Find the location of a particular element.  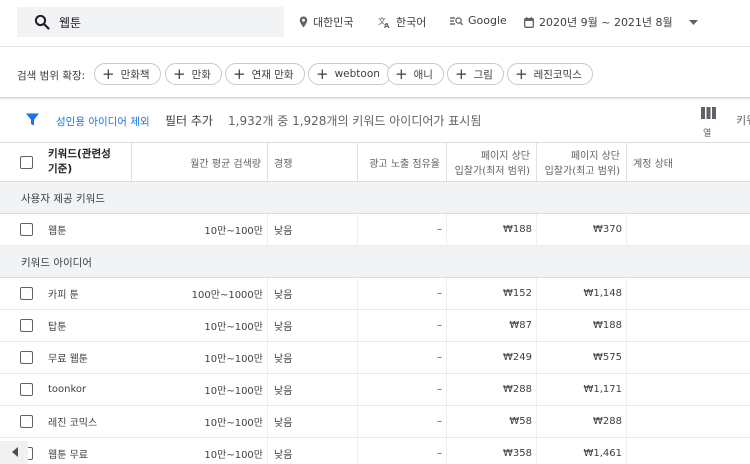

table-row: 레진 코믹스 10만~100만 낮음 – ₩58 ₩288 is located at coordinates (375, 422).